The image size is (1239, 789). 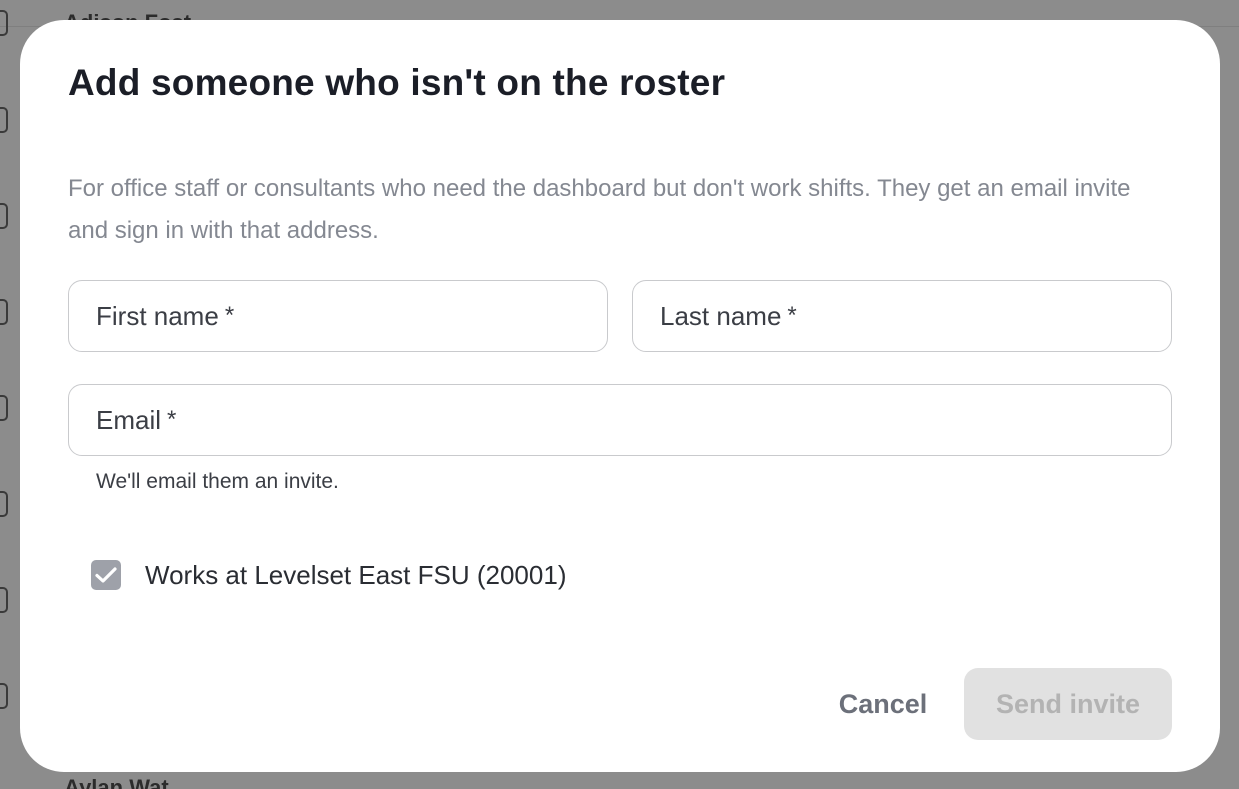 What do you see at coordinates (397, 82) in the screenshot?
I see `dialog-title: Add someone who isn't on the roster` at bounding box center [397, 82].